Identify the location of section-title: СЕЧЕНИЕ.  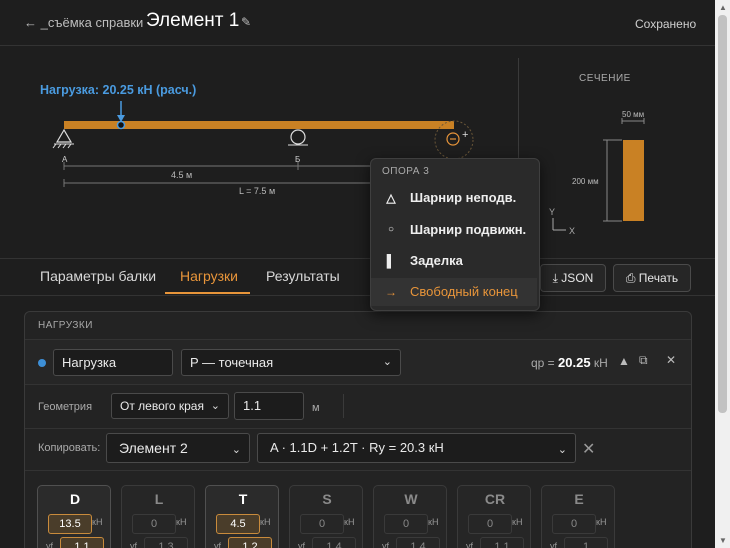
(605, 78).